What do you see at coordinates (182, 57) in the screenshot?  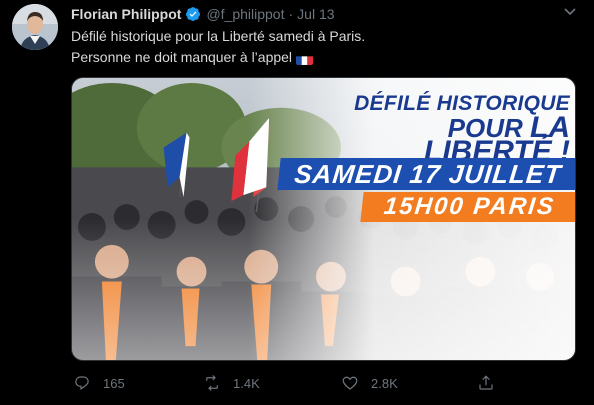 I see `tweet-text-line-2: Personne ne doit manquer à l’appel` at bounding box center [182, 57].